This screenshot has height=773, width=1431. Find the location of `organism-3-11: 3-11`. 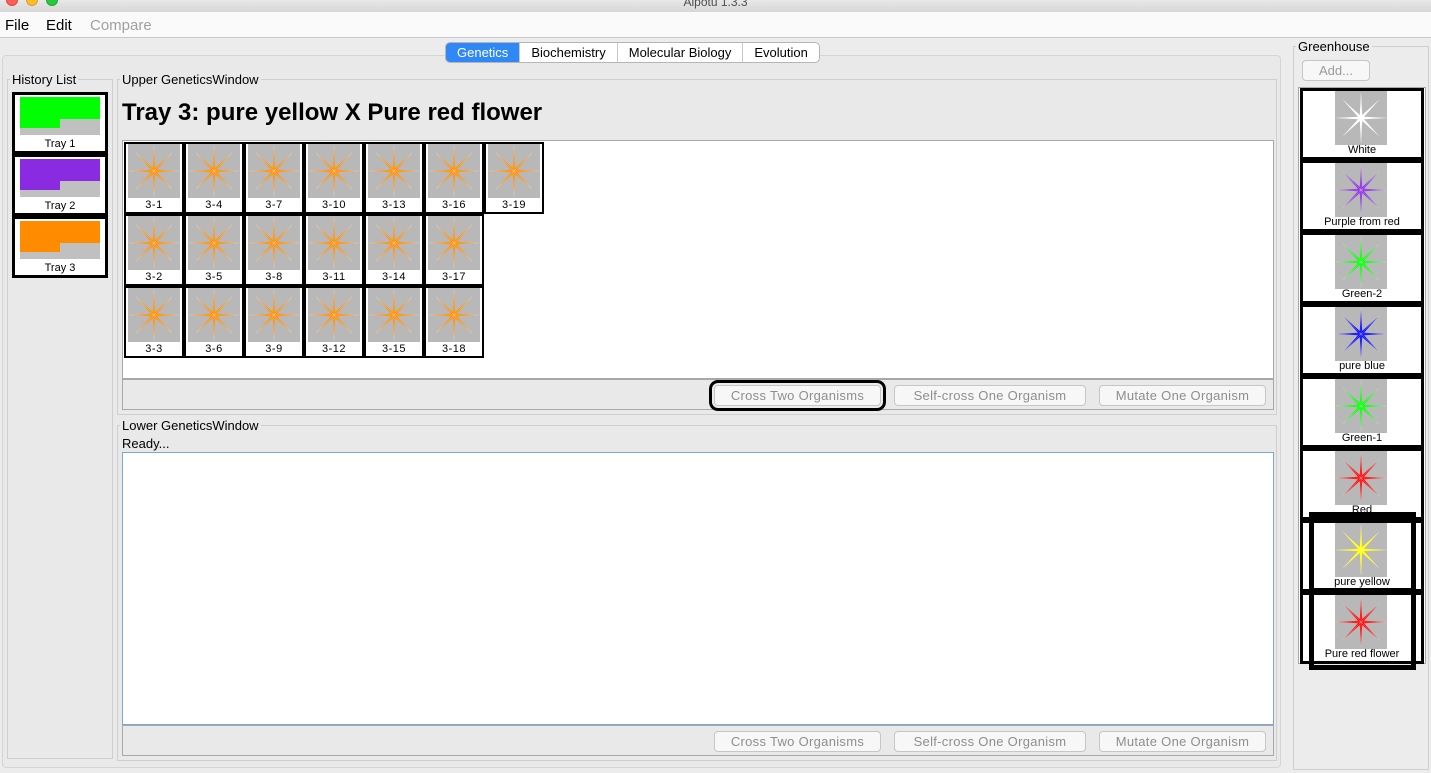

organism-3-11: 3-11 is located at coordinates (334, 250).